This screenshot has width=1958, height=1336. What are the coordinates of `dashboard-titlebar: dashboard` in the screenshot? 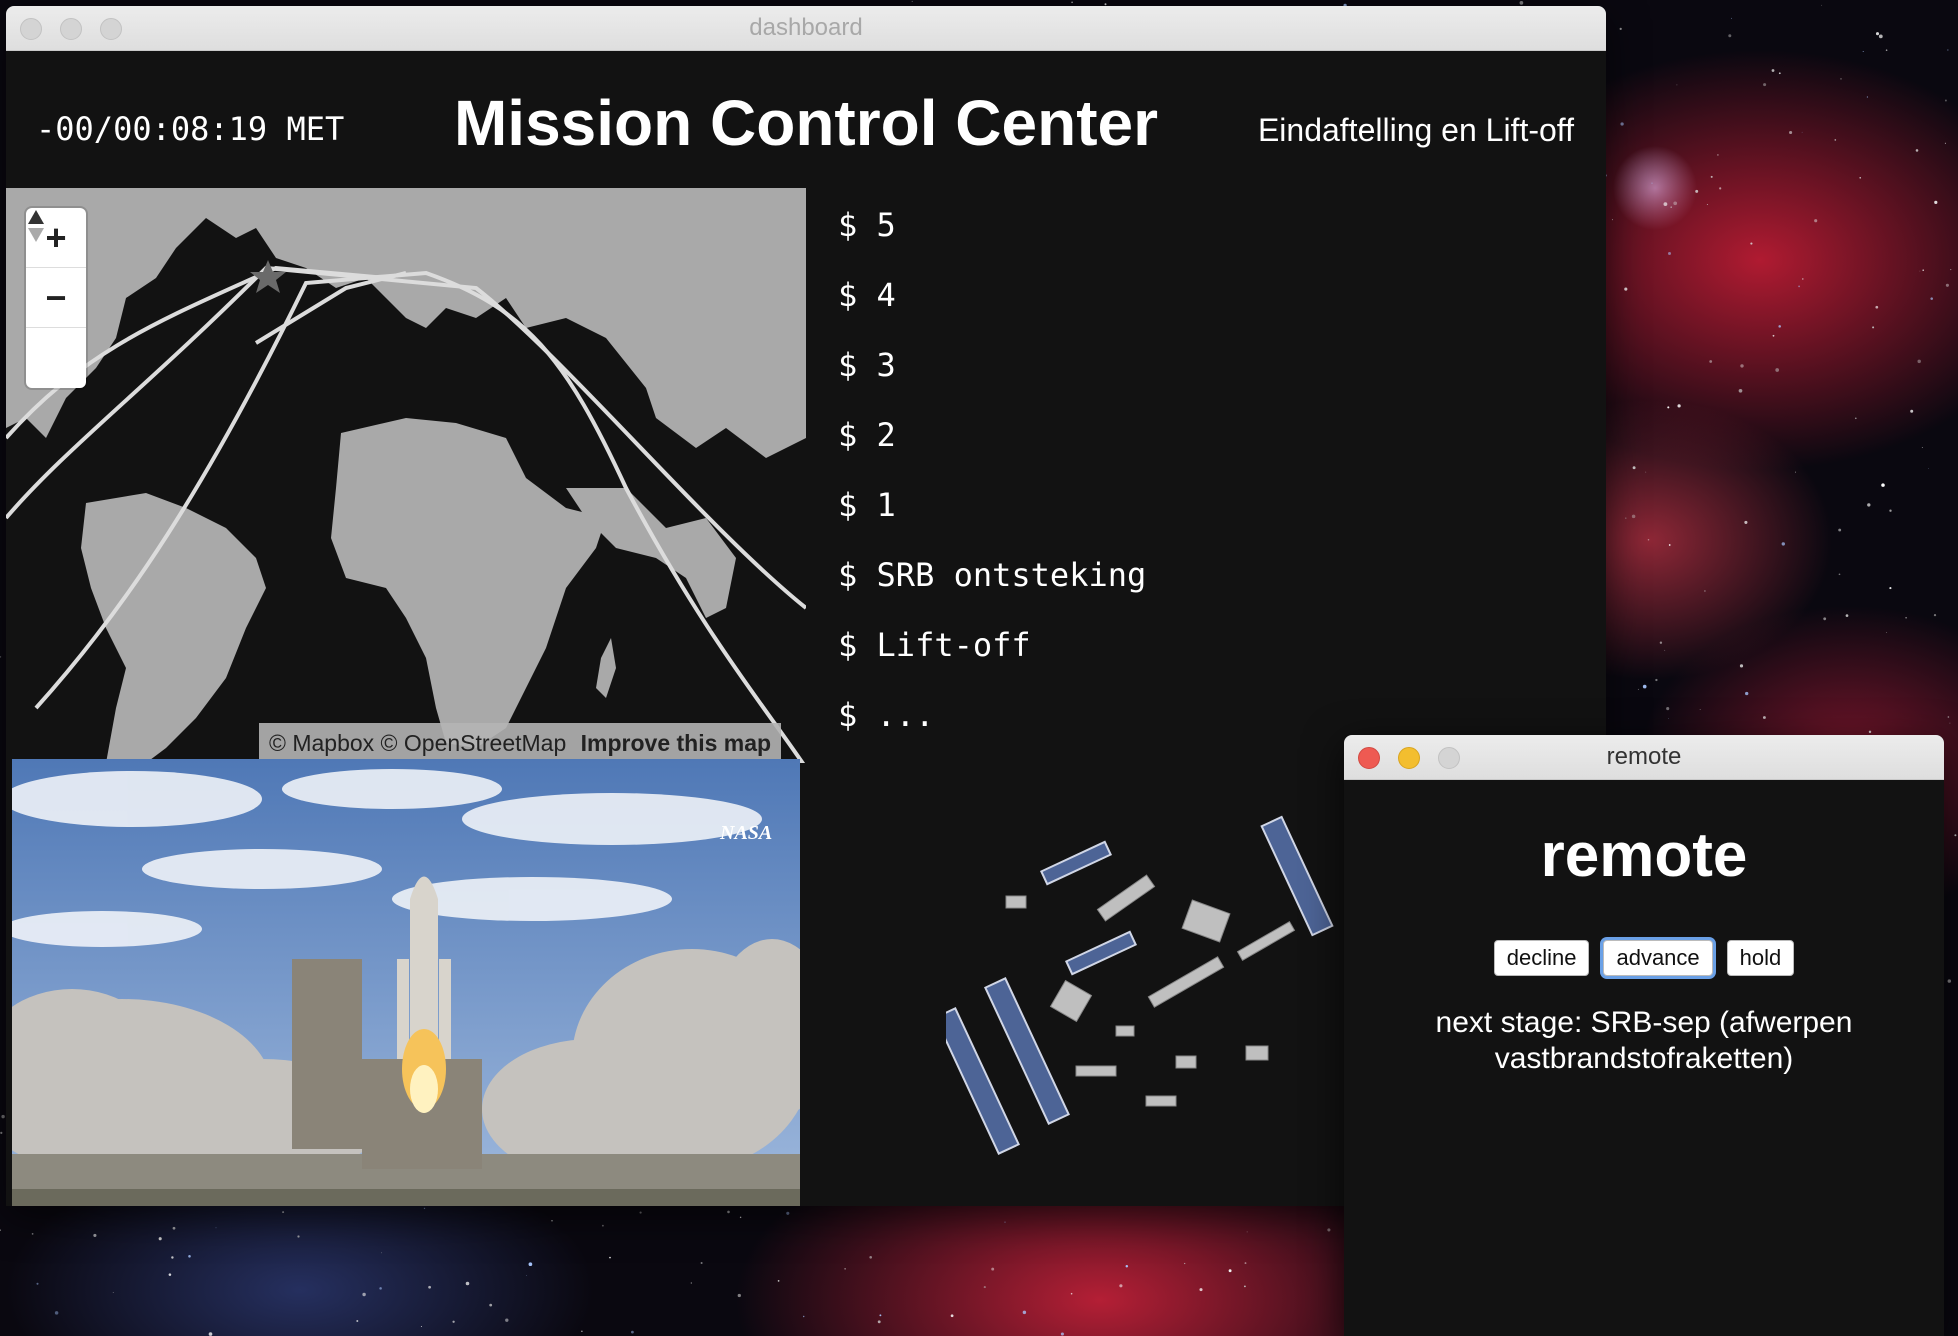 It's located at (806, 28).